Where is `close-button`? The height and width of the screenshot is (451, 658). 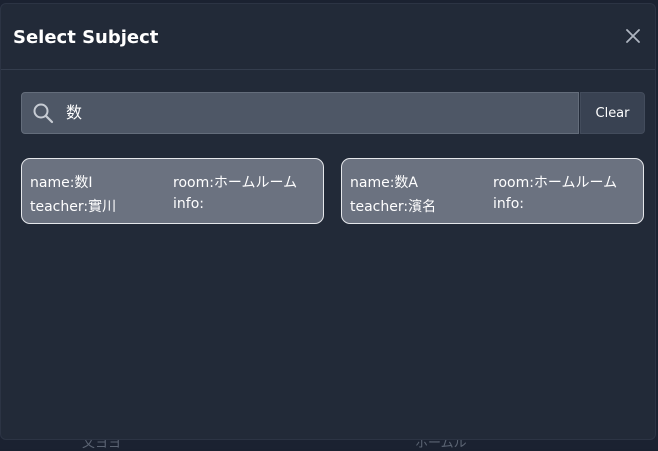
close-button is located at coordinates (633, 36).